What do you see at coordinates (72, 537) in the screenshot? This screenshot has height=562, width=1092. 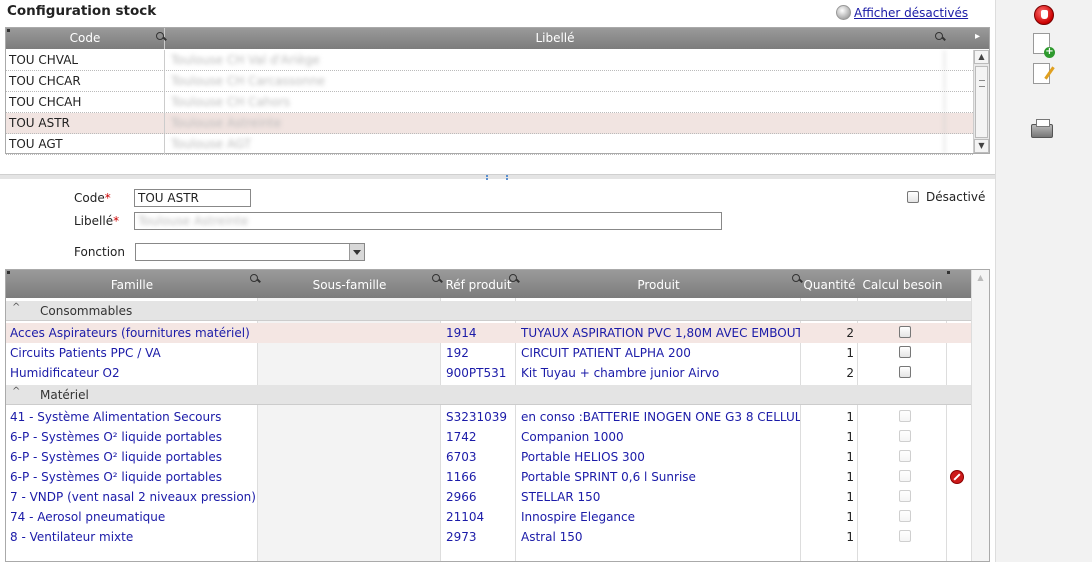 I see `cell-famille: 8 - Ventilateur mixte` at bounding box center [72, 537].